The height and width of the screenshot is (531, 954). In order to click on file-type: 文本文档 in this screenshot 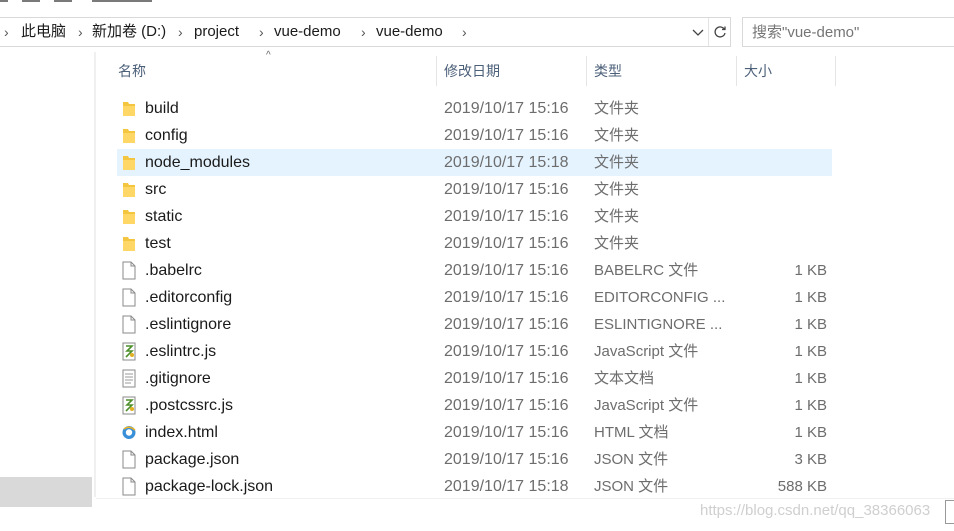, I will do `click(624, 378)`.